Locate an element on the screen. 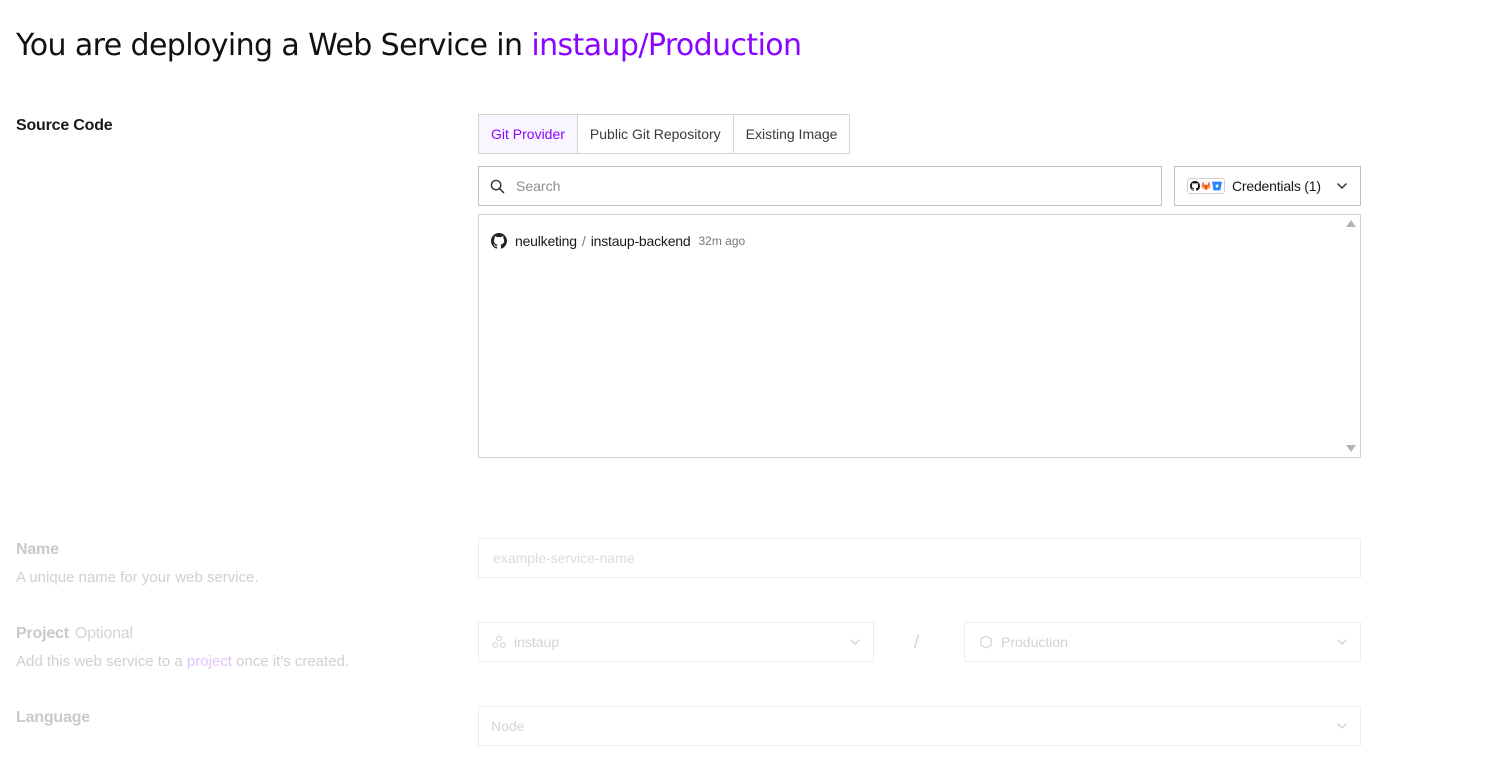 Image resolution: width=1492 pixels, height=774 pixels. credentials-dropdown: Credentials (1) is located at coordinates (1267, 186).